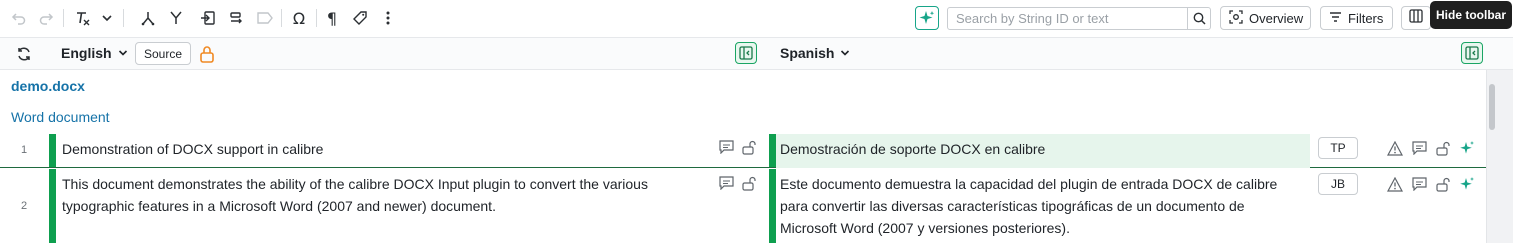 The width and height of the screenshot is (1513, 243). What do you see at coordinates (1067, 18) in the screenshot?
I see `search-input` at bounding box center [1067, 18].